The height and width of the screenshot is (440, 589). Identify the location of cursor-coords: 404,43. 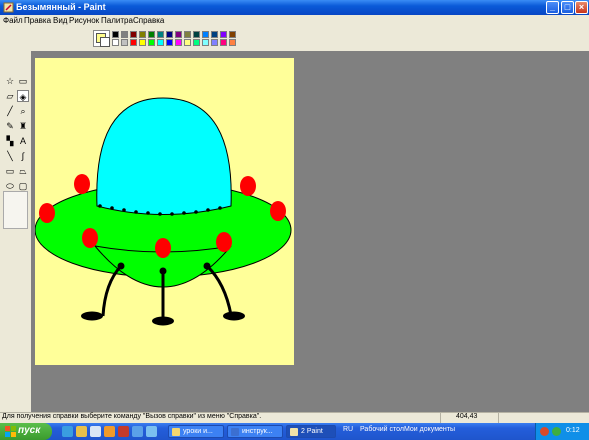
(467, 416).